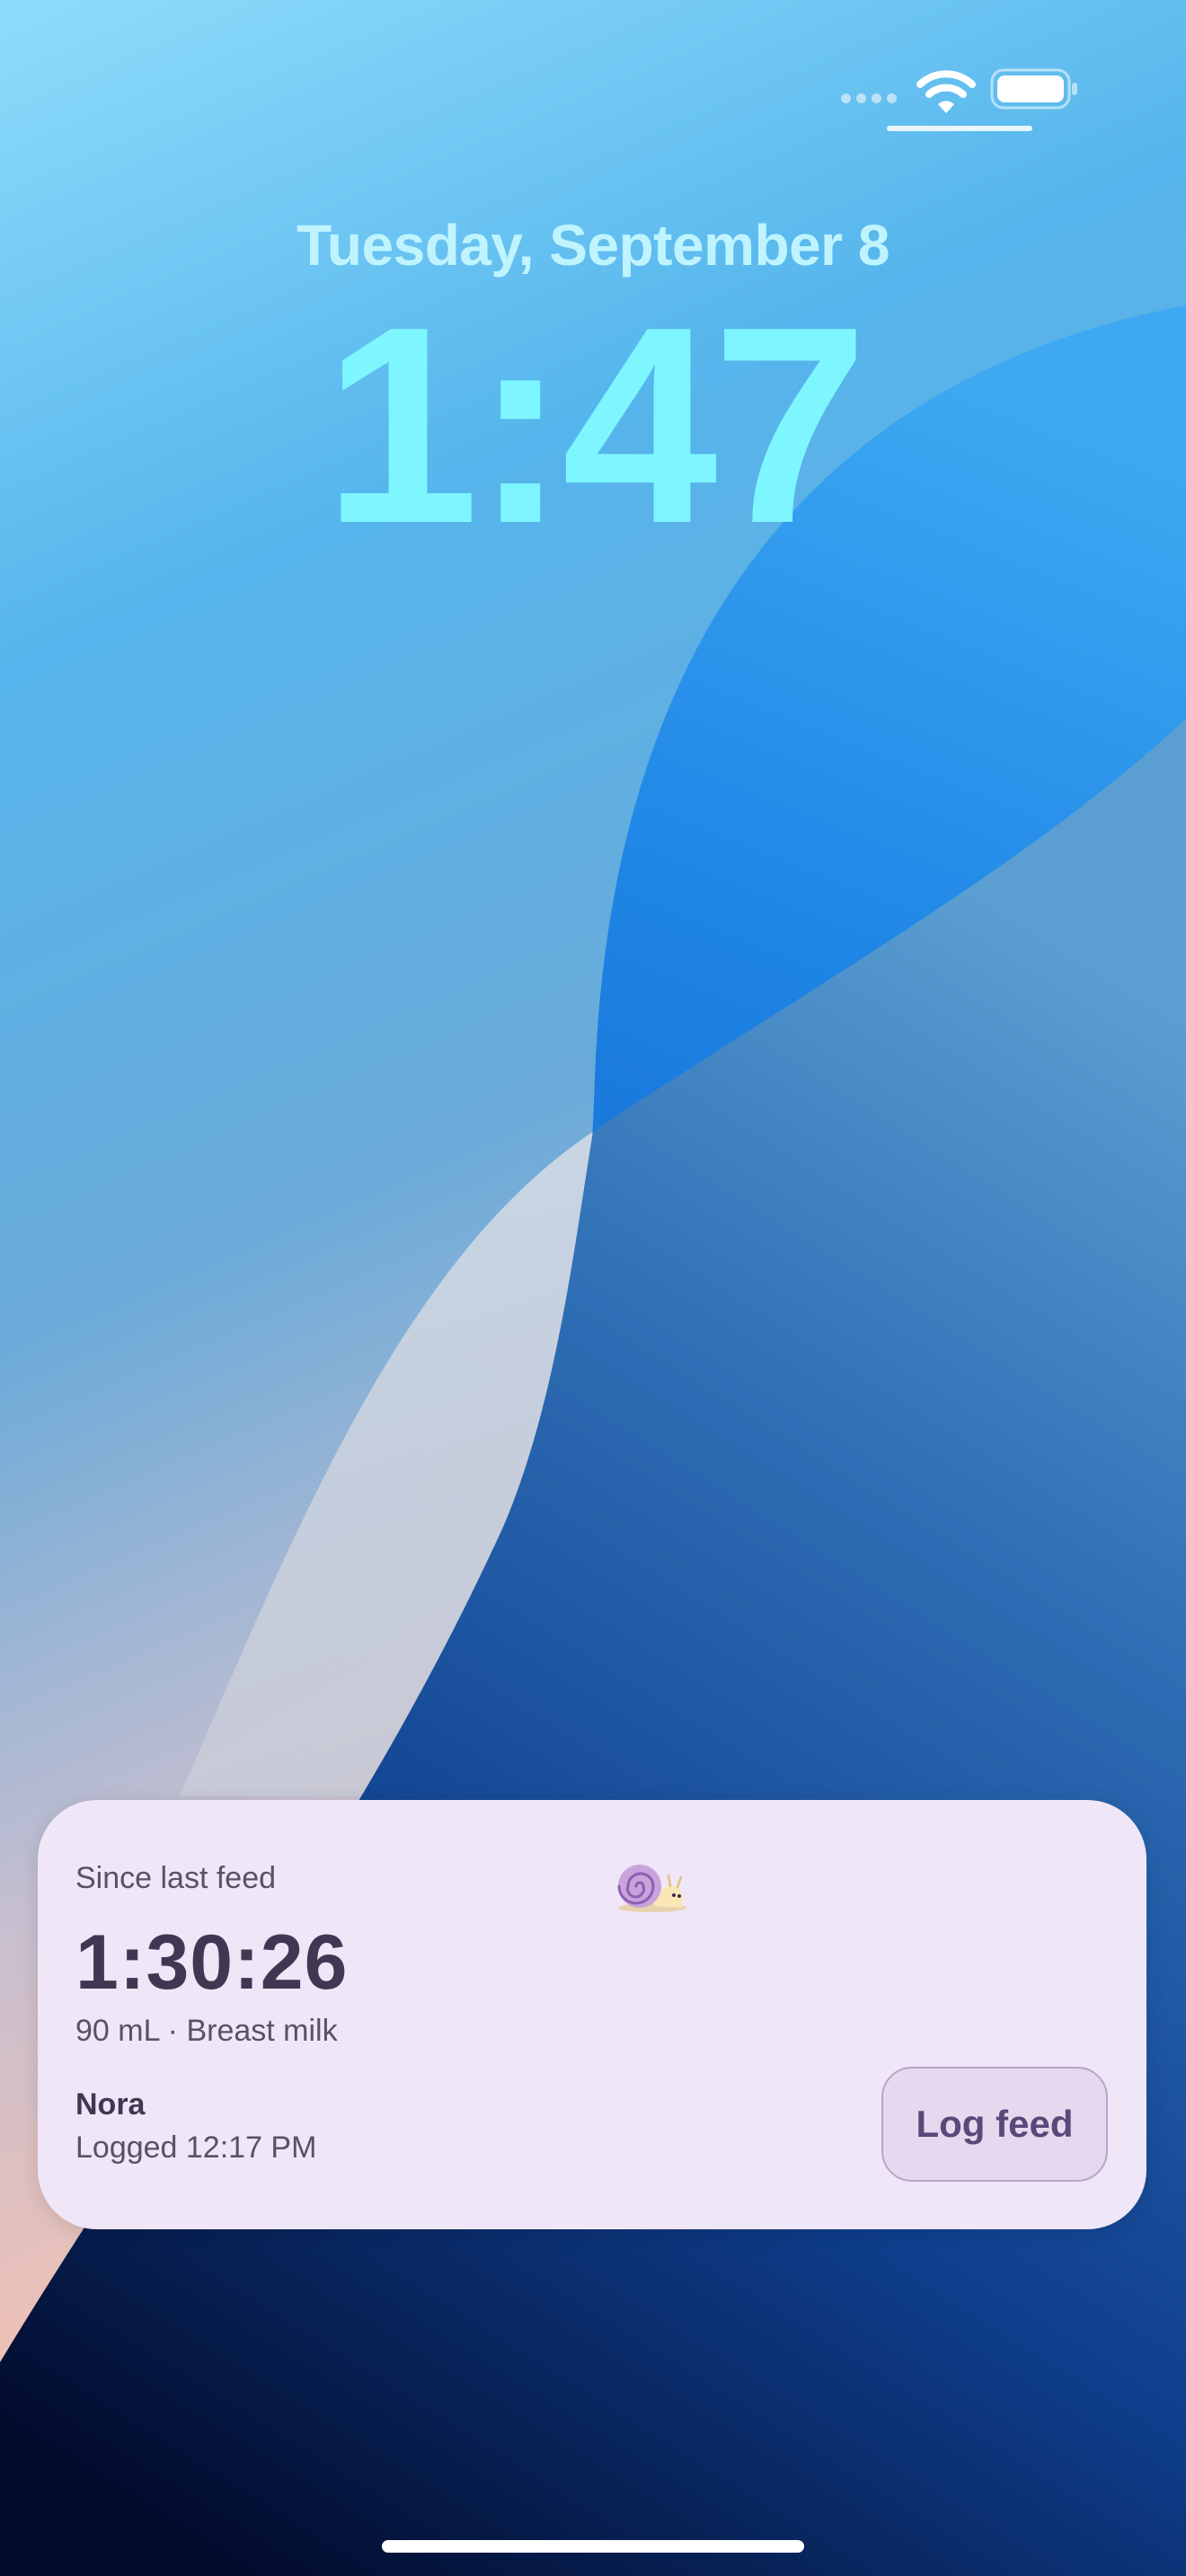 The height and width of the screenshot is (2576, 1186). I want to click on since-last-feed-label: Since last feed, so click(176, 1878).